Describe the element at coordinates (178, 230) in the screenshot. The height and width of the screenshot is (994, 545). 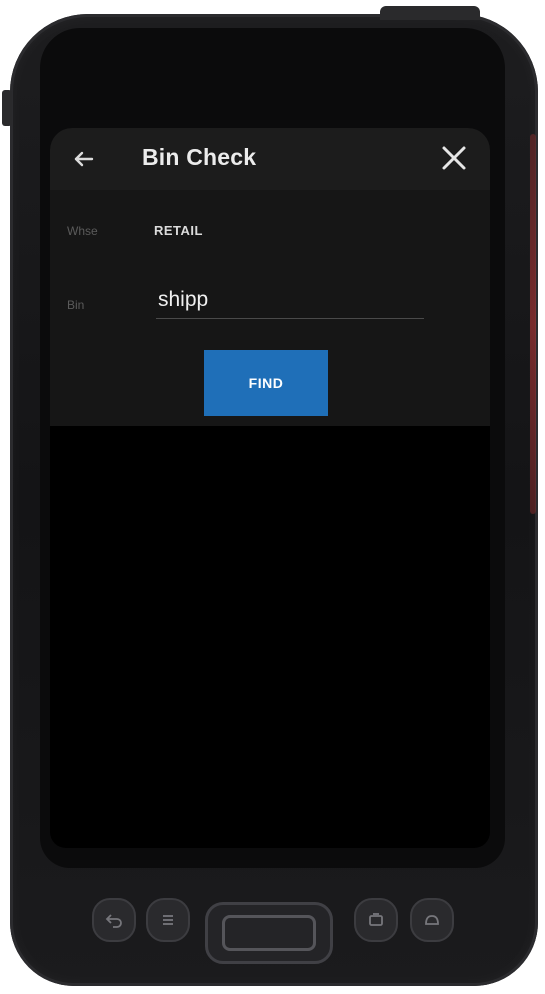
I see `whse-value: RETAIL` at that location.